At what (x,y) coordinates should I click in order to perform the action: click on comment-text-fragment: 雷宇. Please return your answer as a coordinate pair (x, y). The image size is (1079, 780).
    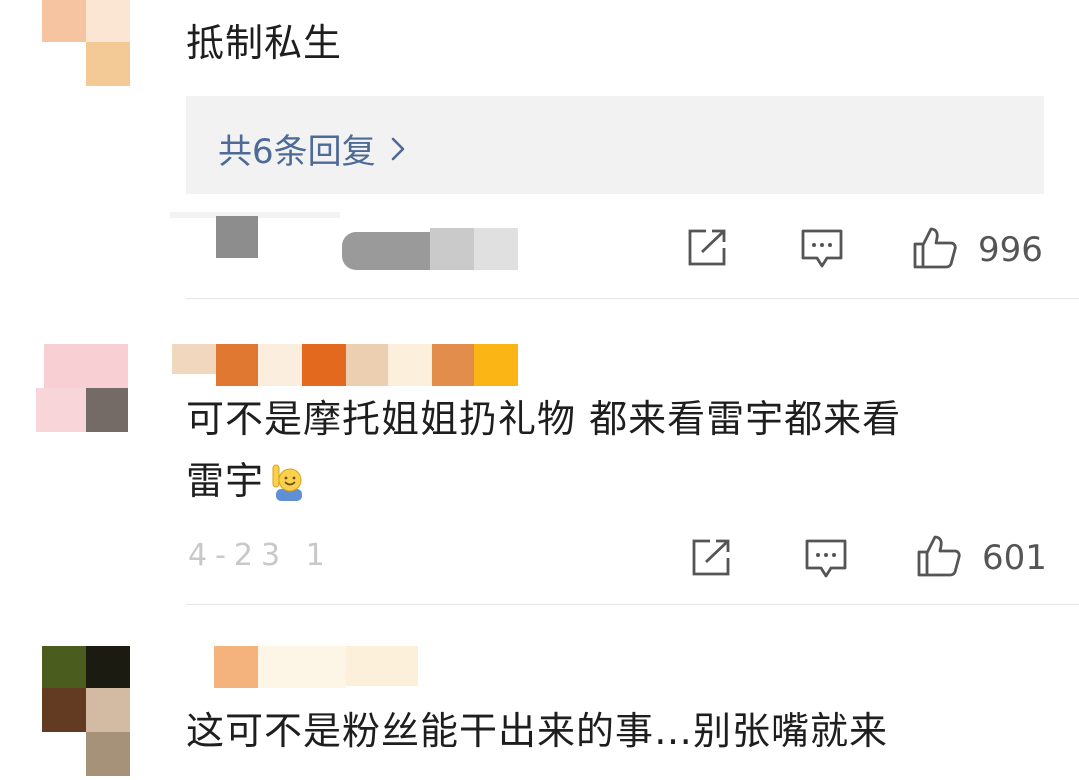
    Looking at the image, I should click on (225, 481).